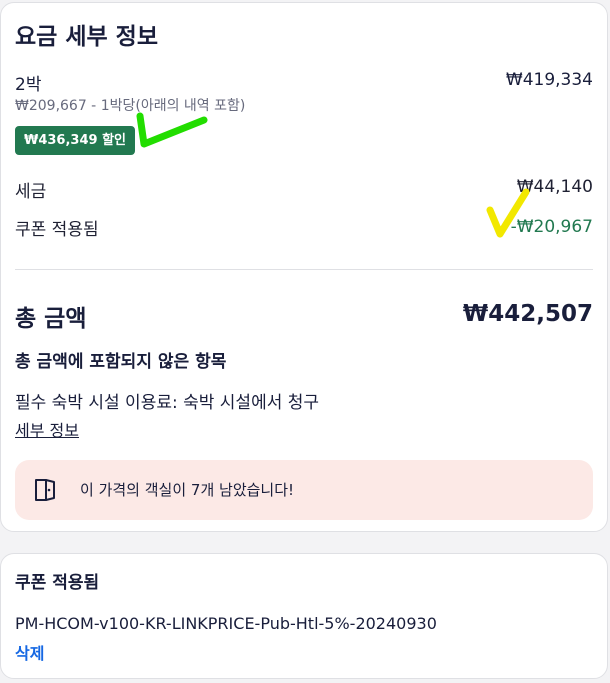 The height and width of the screenshot is (683, 610). I want to click on nights-amount: ₩419,334, so click(549, 80).